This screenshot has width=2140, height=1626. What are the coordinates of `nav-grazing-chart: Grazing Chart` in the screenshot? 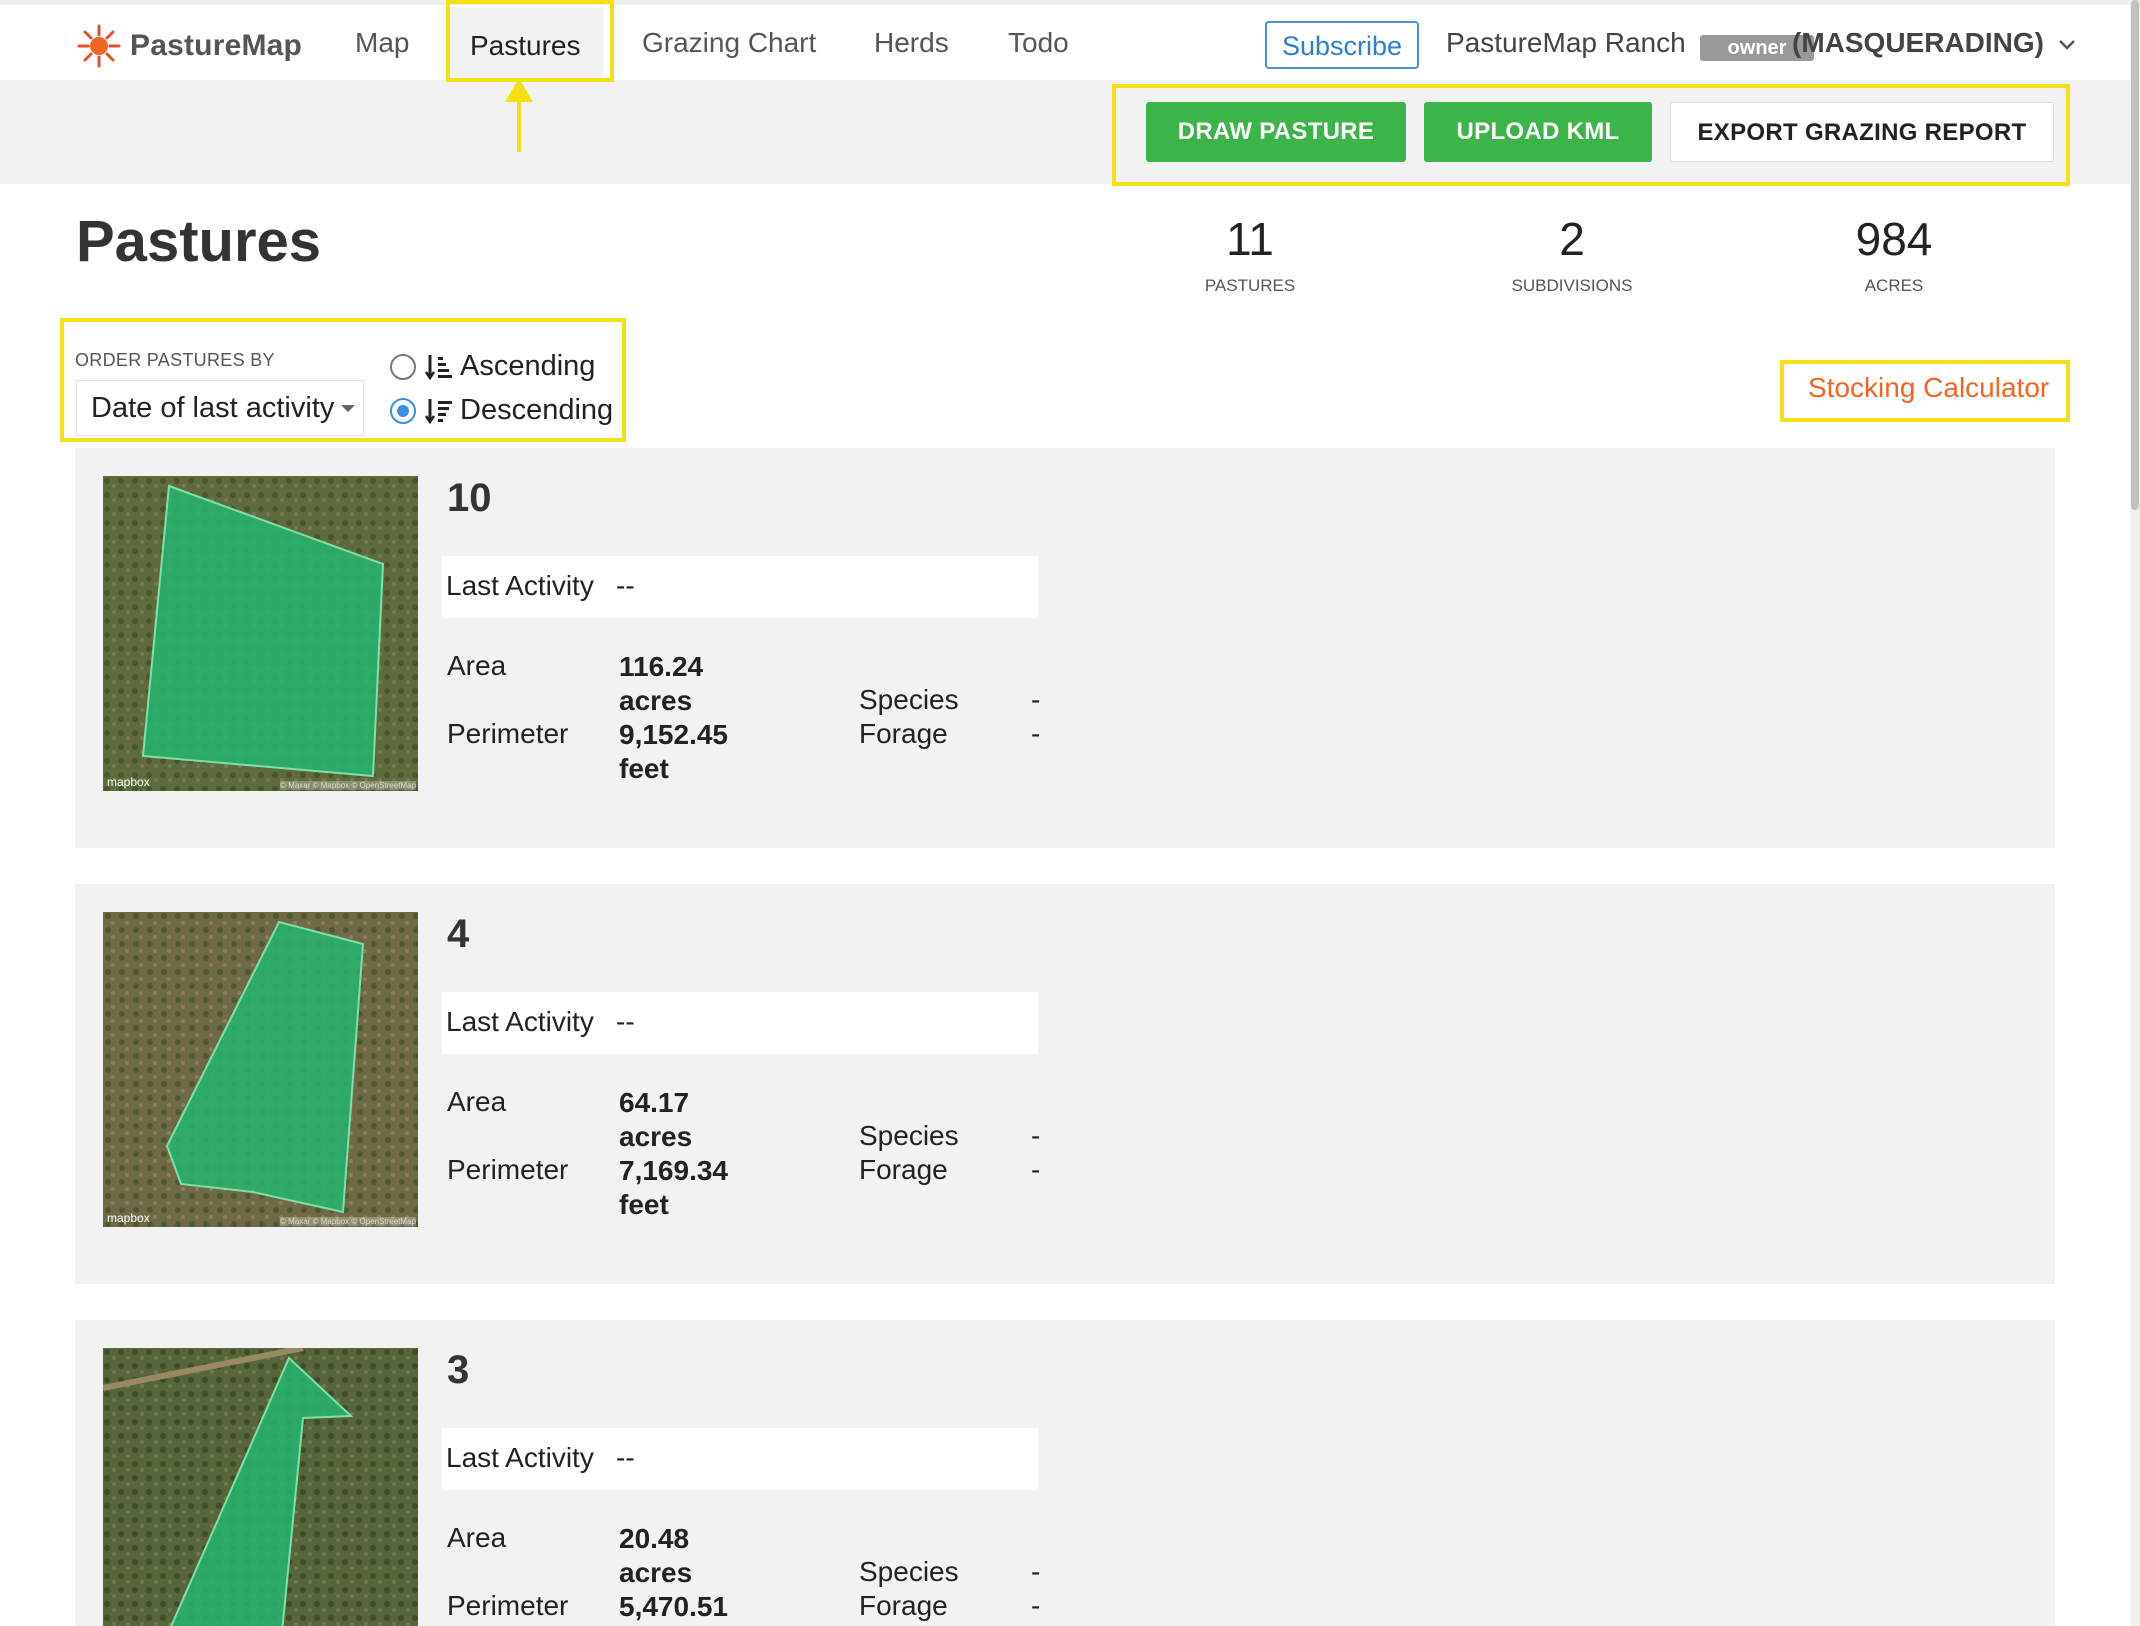 It's located at (729, 43).